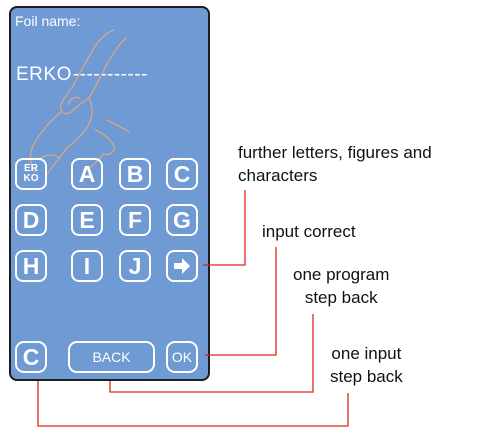  What do you see at coordinates (341, 297) in the screenshot?
I see `callout-program-back-line2: step back` at bounding box center [341, 297].